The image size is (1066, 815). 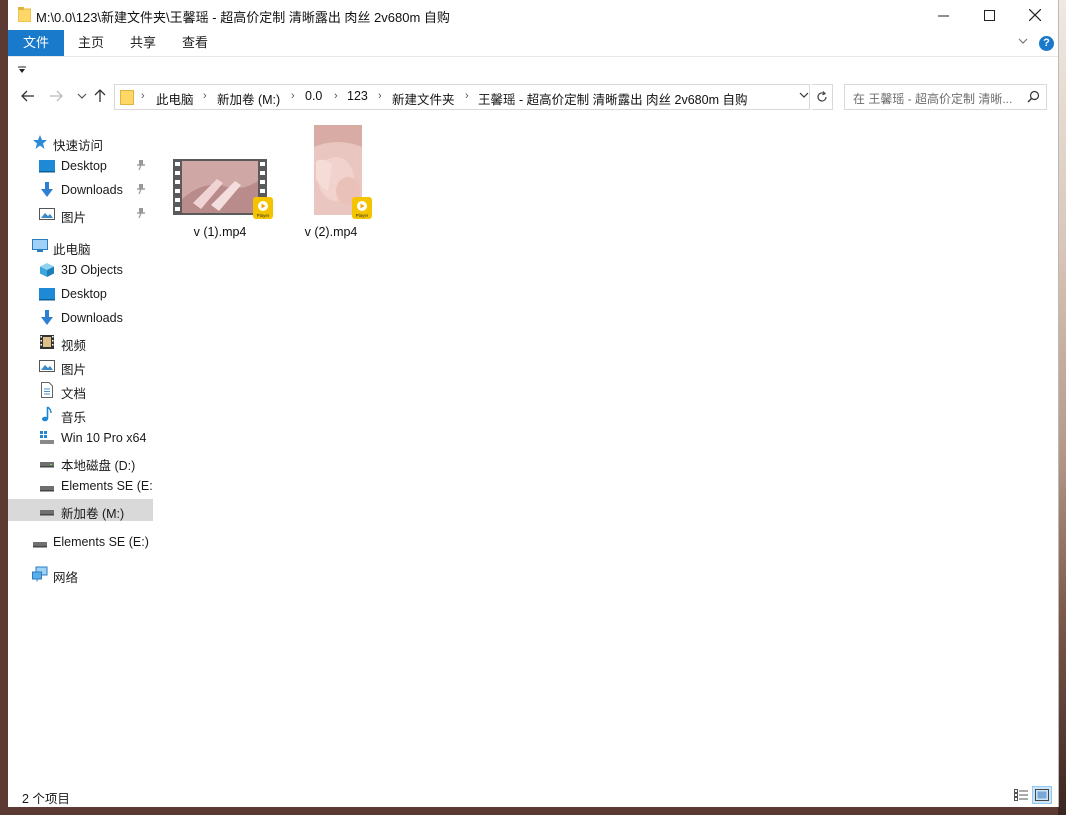 I want to click on sidebar-item-label: 视频, so click(x=74, y=346).